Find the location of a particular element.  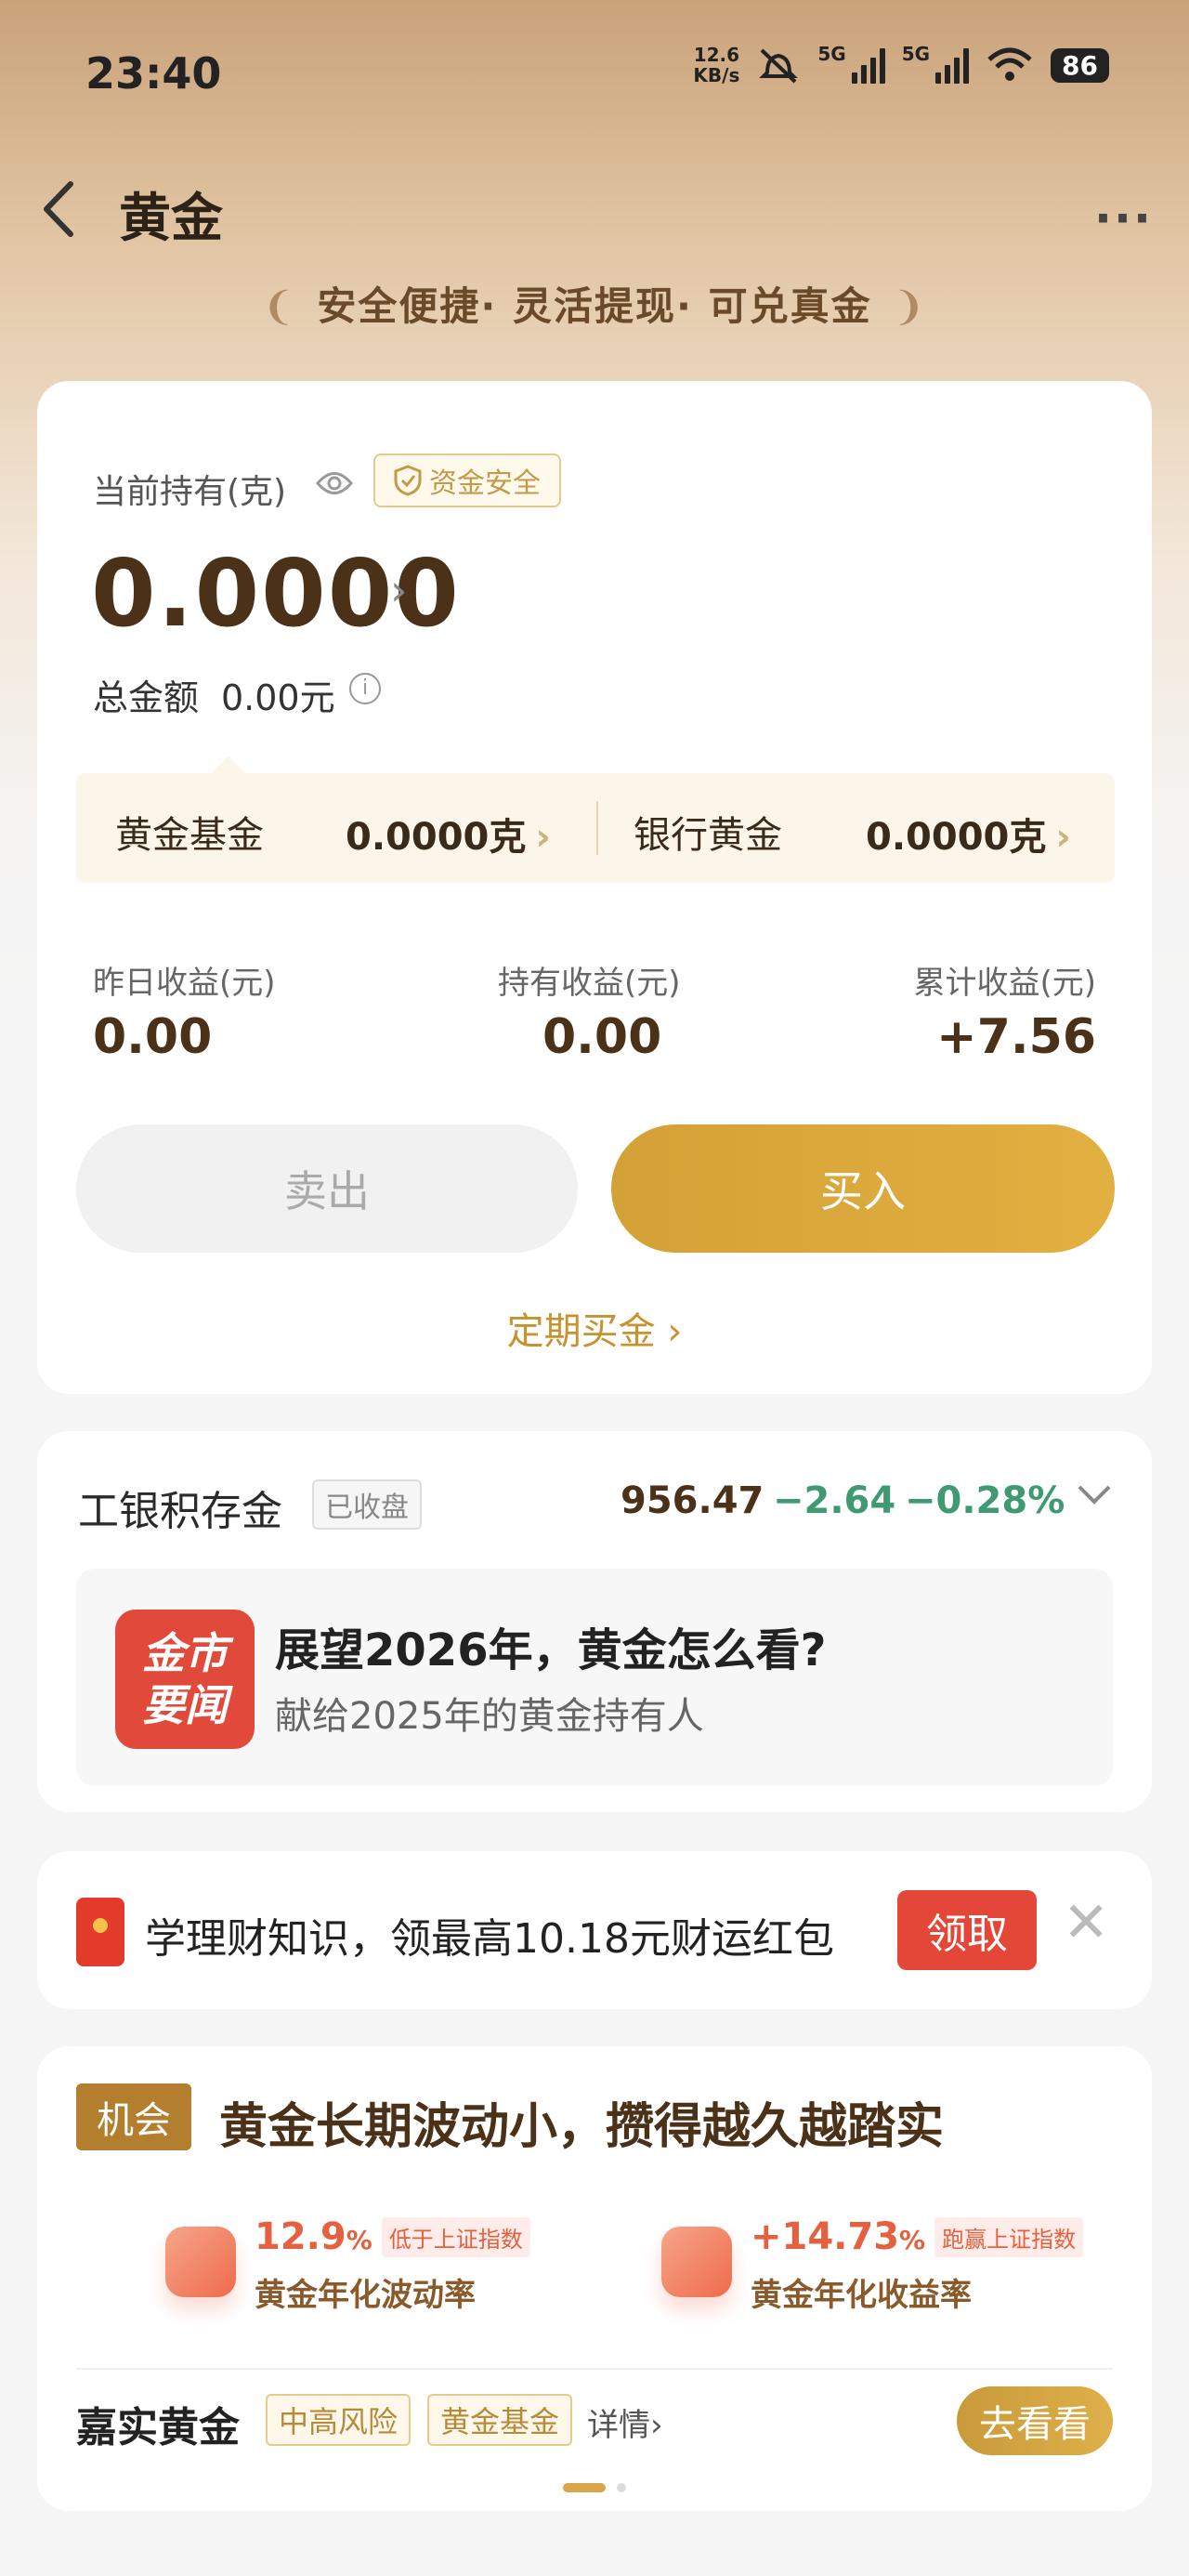

risk-tag: 中高风险 is located at coordinates (339, 2420).